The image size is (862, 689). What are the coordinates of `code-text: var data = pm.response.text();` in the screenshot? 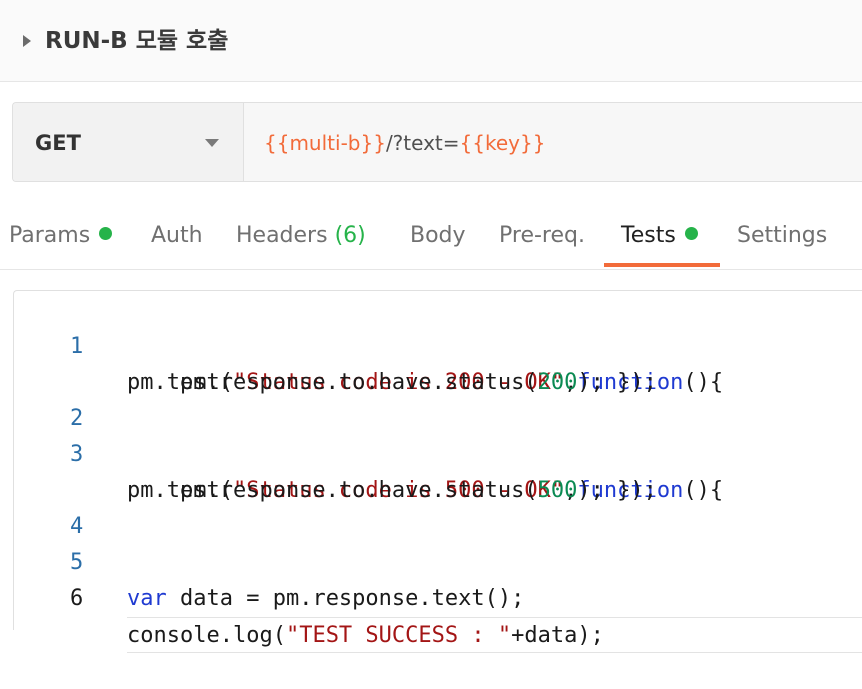 It's located at (326, 598).